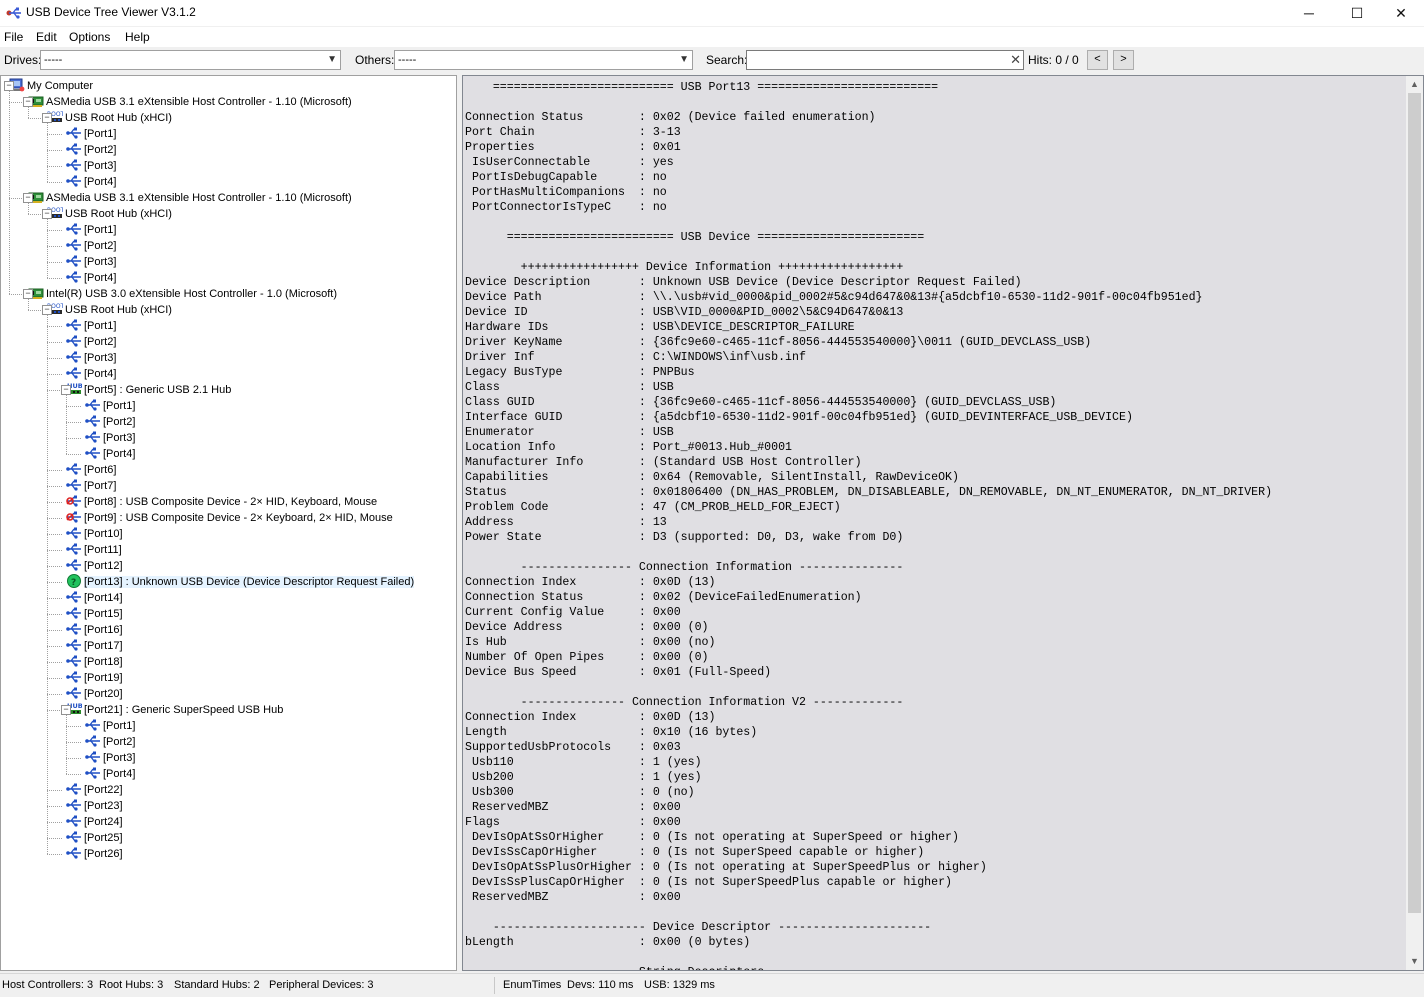 This screenshot has width=1424, height=997. I want to click on previous-hit-button: <, so click(1097, 60).